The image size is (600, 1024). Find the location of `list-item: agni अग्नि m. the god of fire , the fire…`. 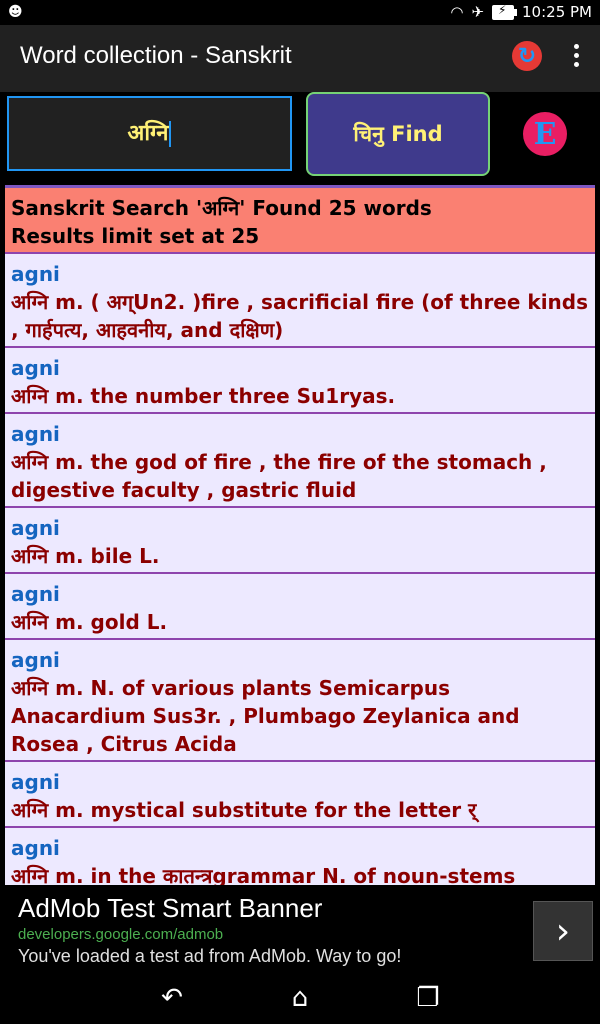

list-item: agni अग्नि m. the god of fire , the fire… is located at coordinates (300, 461).